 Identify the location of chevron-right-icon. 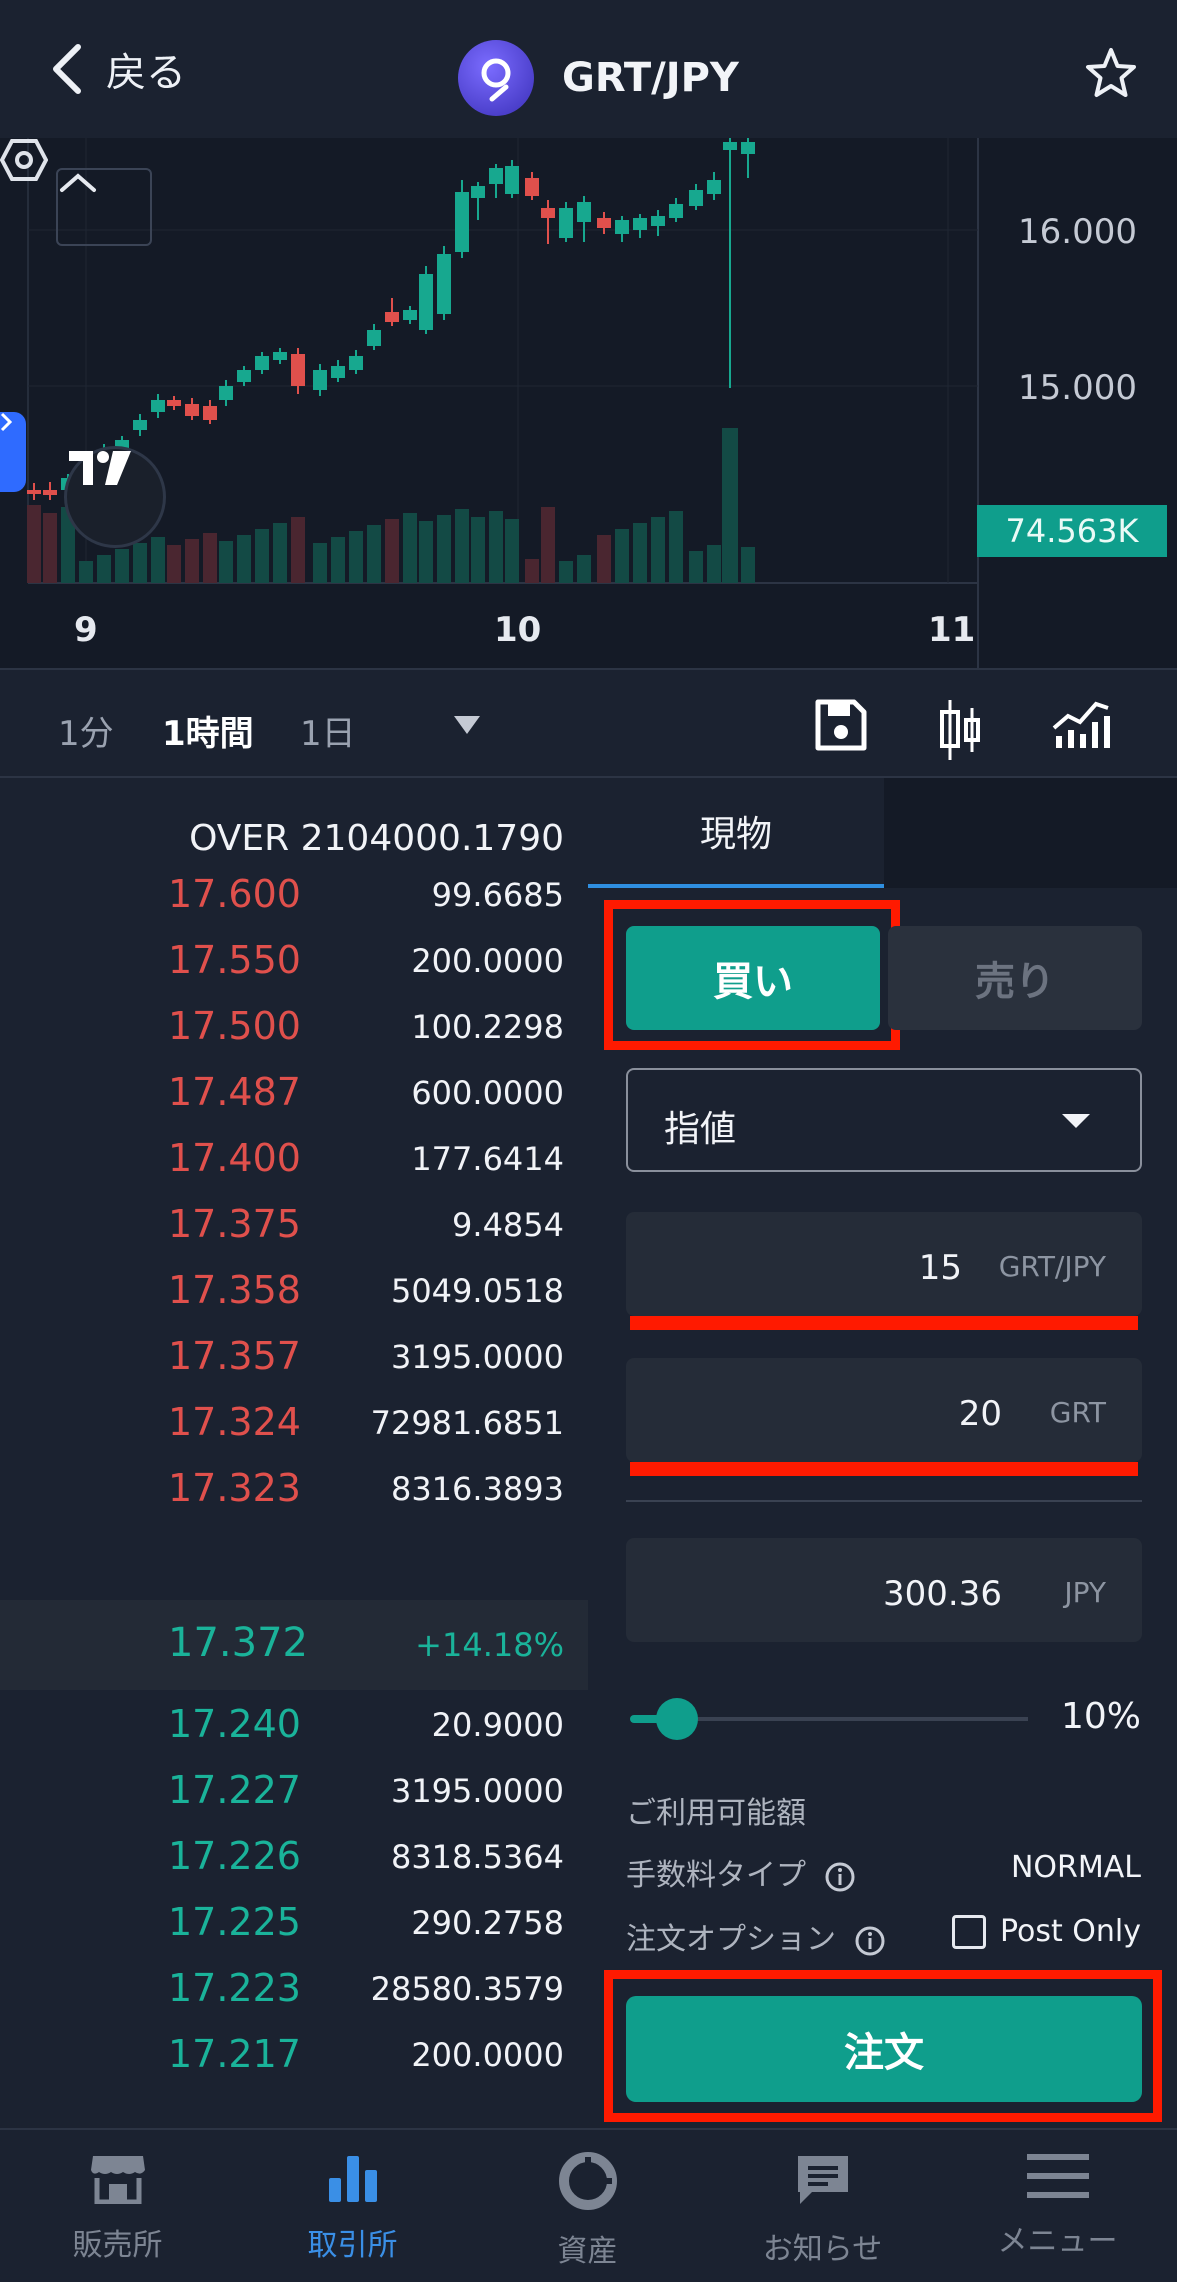
(6, 422).